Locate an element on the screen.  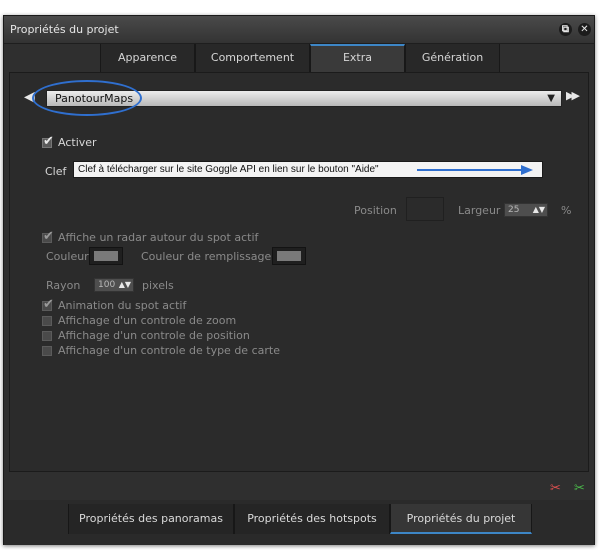
option-row: Affichage d'un controle de type de carte is located at coordinates (161, 350).